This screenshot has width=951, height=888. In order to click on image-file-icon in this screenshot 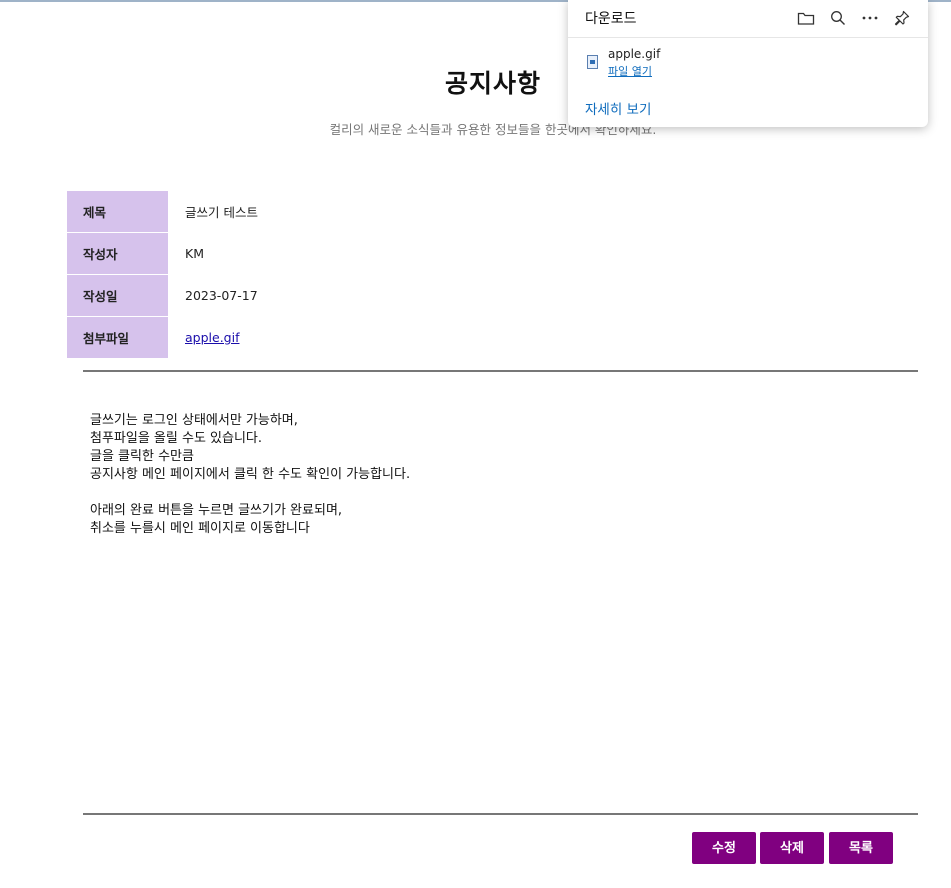, I will do `click(592, 62)`.